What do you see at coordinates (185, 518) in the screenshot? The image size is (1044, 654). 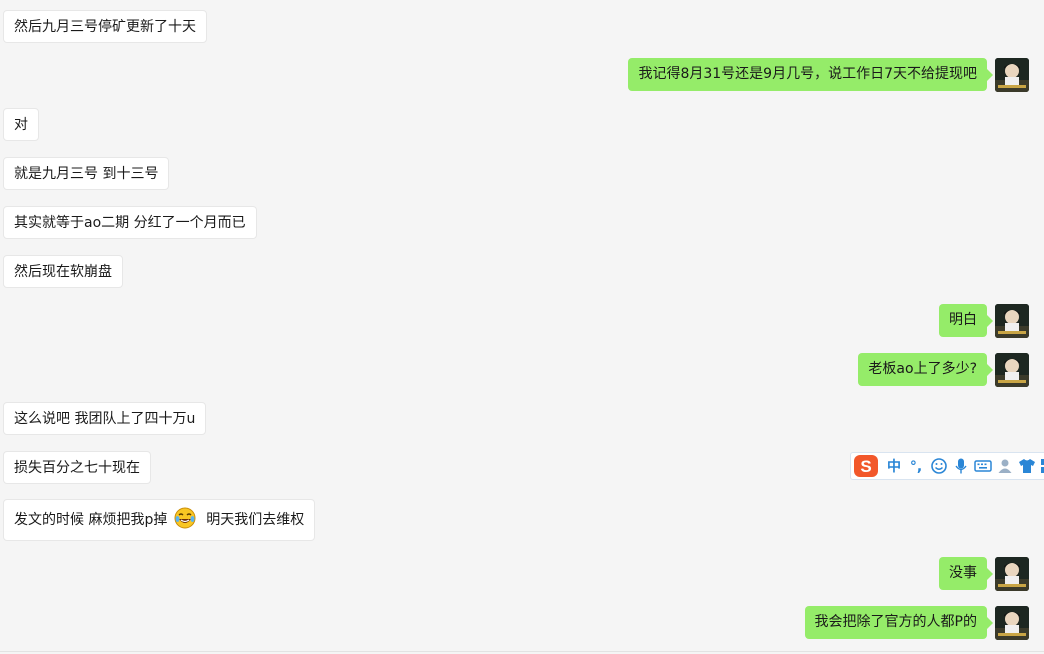 I see `laughing-tears-emoji-icon` at bounding box center [185, 518].